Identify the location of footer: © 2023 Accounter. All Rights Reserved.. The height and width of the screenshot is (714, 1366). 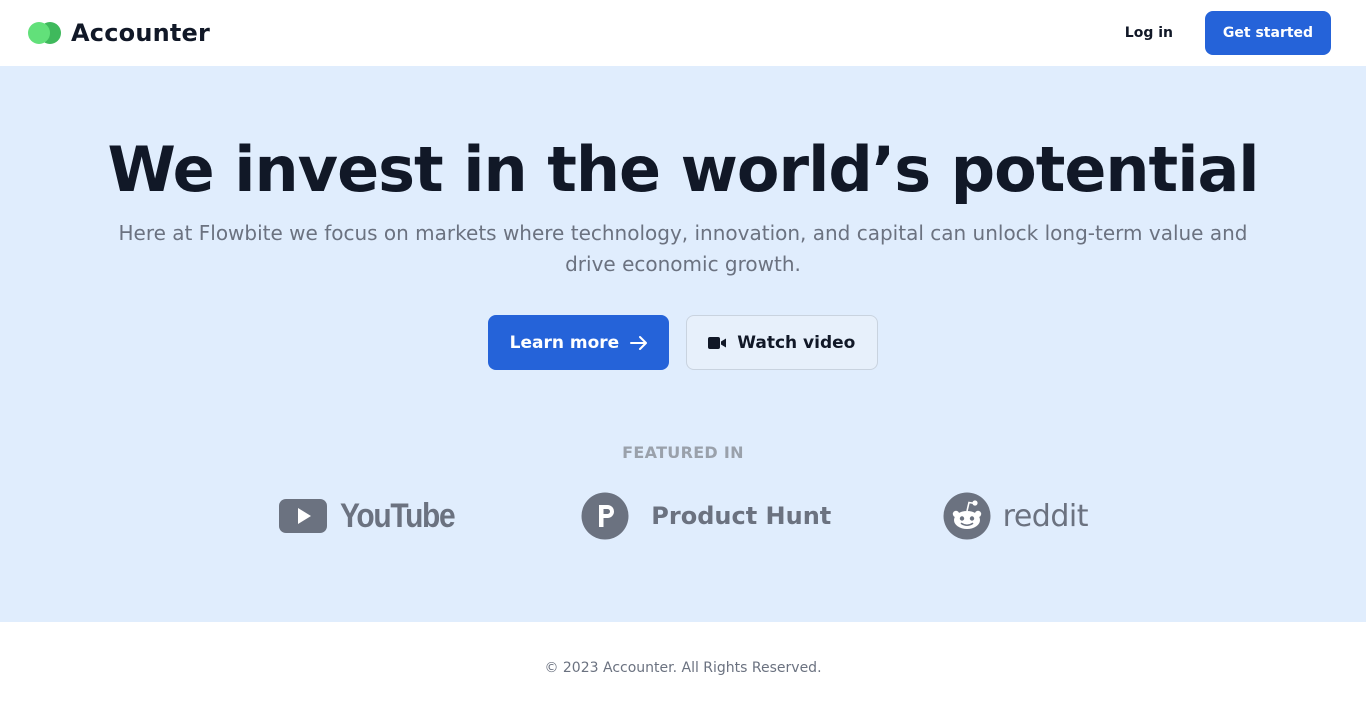
(683, 668).